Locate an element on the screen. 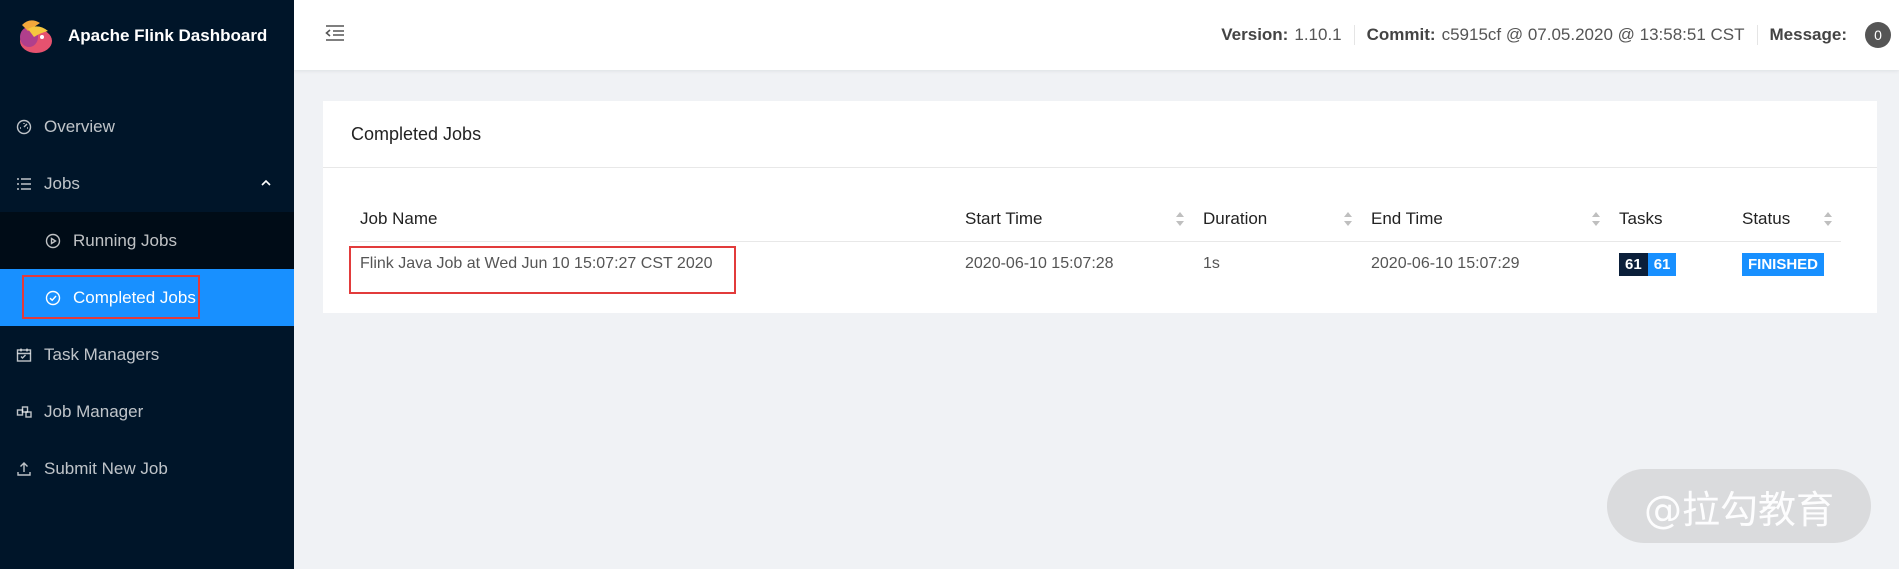 This screenshot has width=1899, height=569. sidebar-item-completed-jobs: Completed Jobs is located at coordinates (147, 297).